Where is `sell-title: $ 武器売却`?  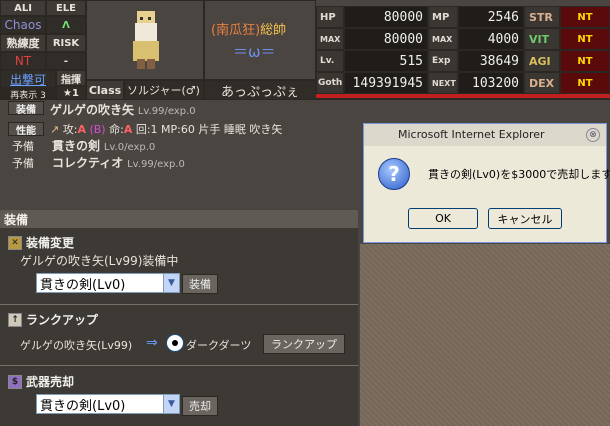 sell-title: $ 武器売却 is located at coordinates (41, 381).